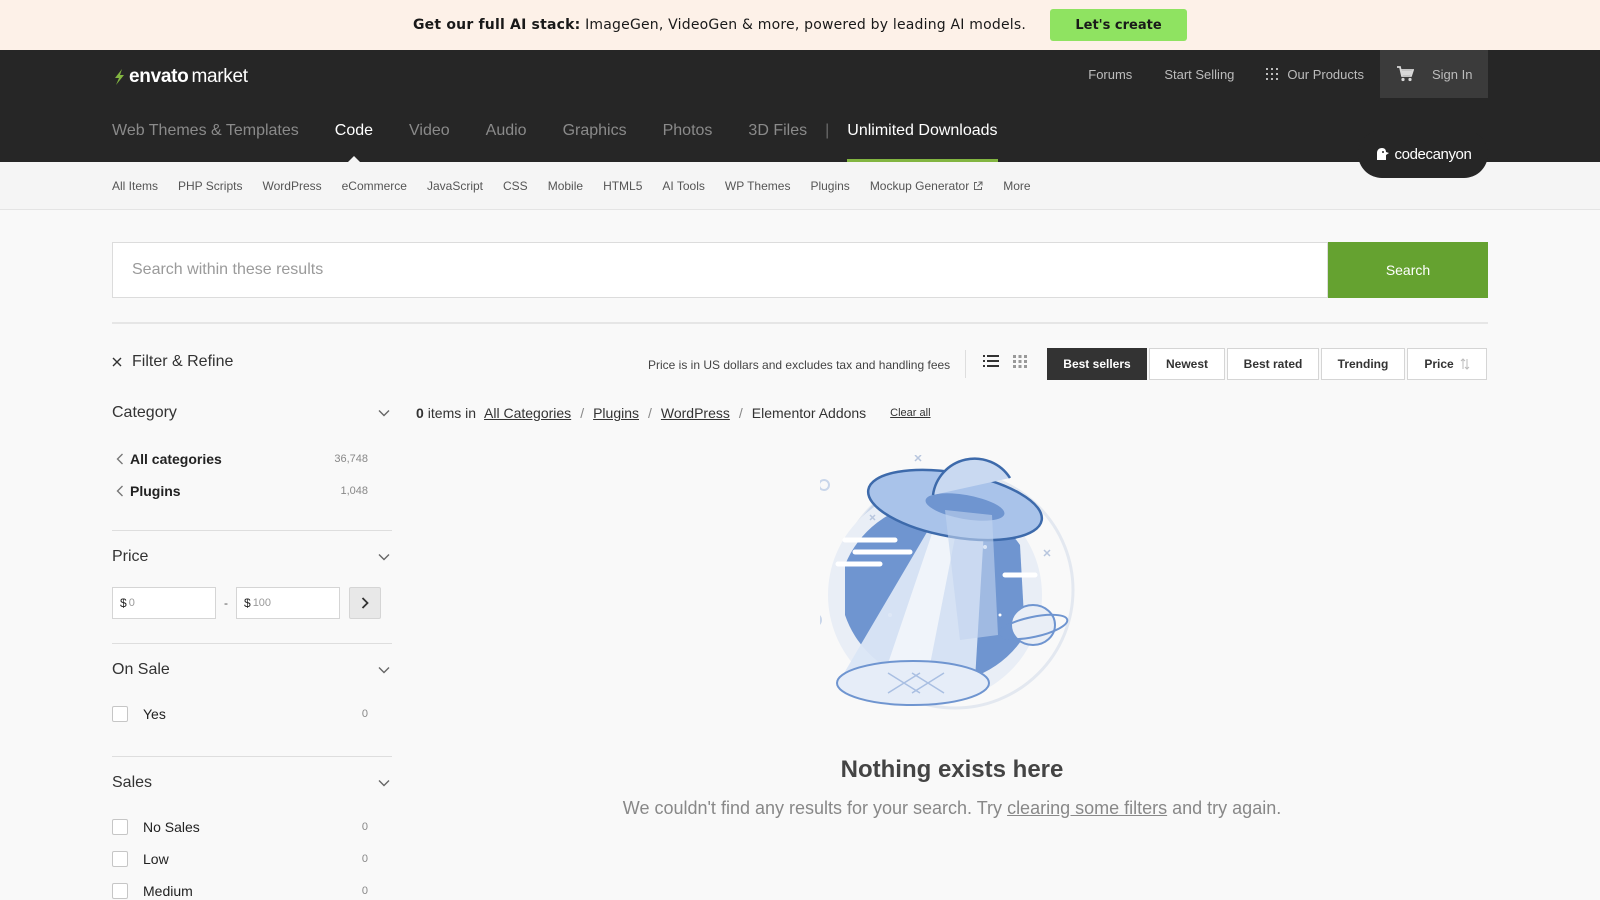 This screenshot has width=1600, height=900. Describe the element at coordinates (688, 141) in the screenshot. I see `nav-photos: Photos` at that location.